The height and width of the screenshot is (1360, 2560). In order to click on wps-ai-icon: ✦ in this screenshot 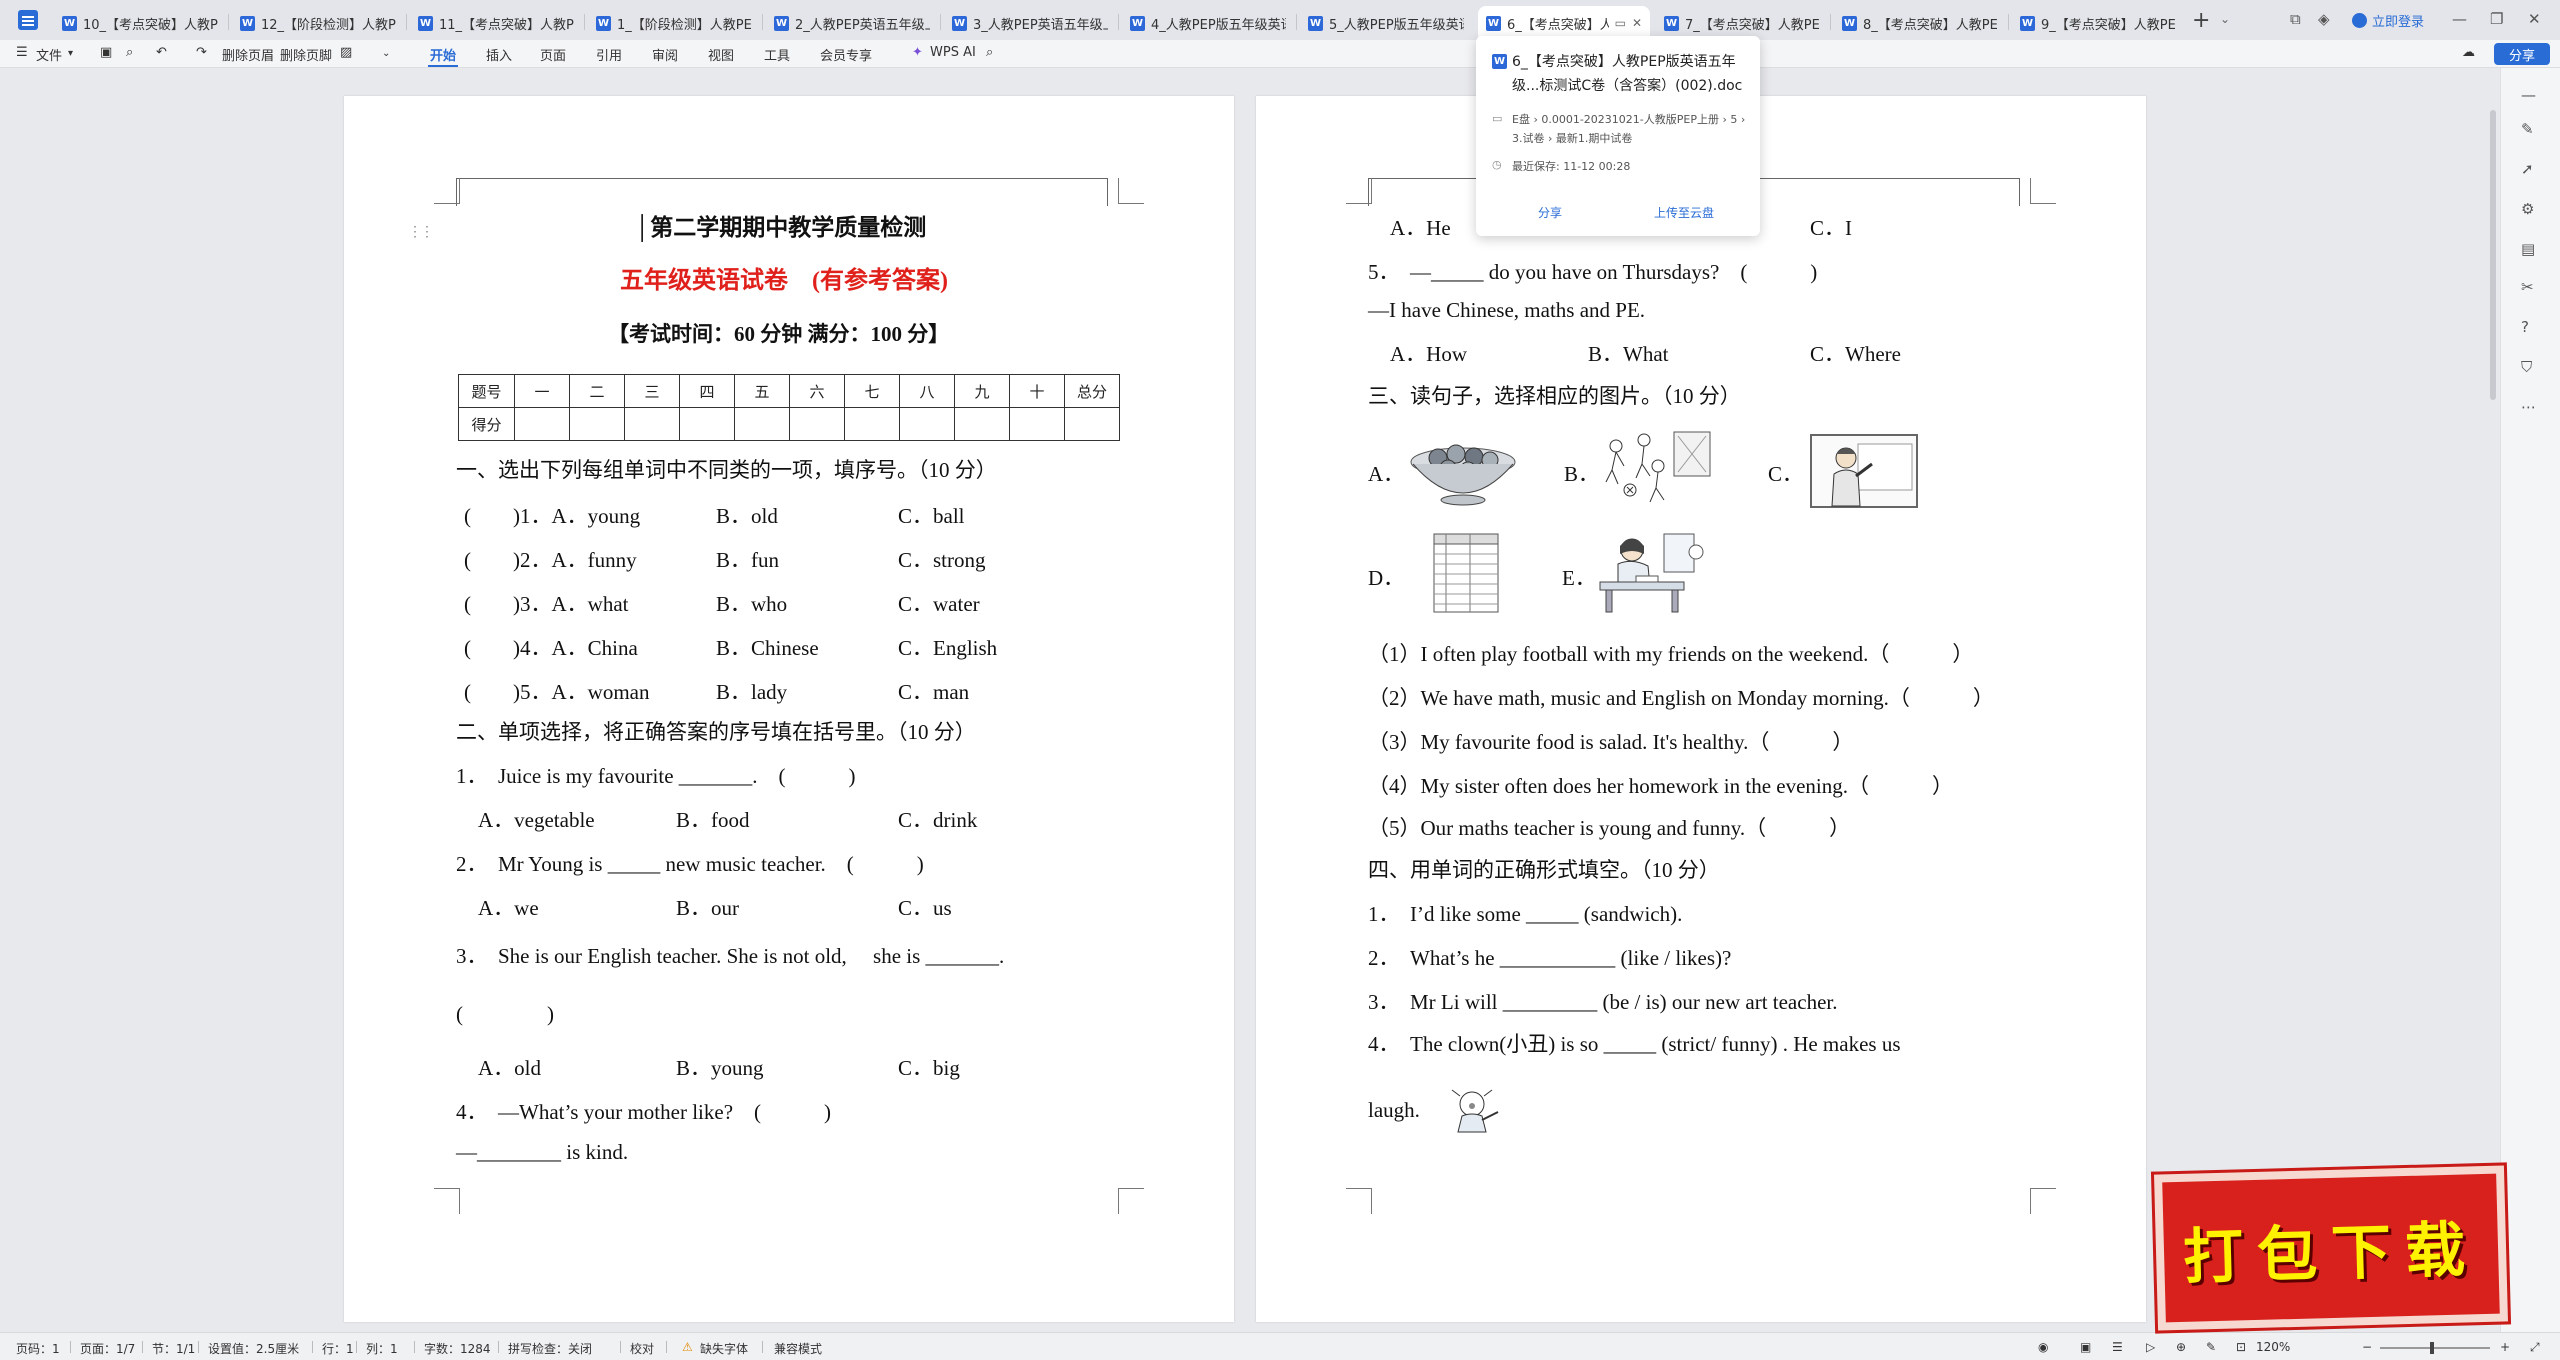, I will do `click(917, 52)`.